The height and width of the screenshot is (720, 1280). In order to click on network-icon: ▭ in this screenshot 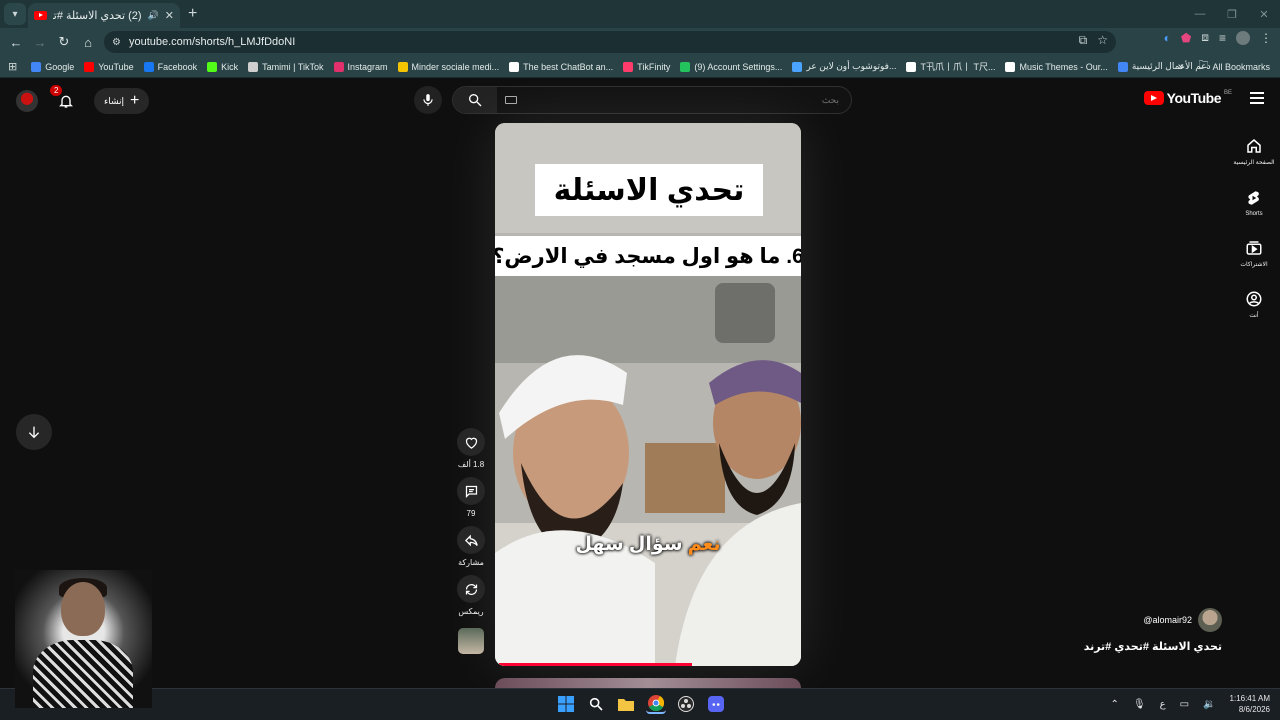, I will do `click(1184, 704)`.